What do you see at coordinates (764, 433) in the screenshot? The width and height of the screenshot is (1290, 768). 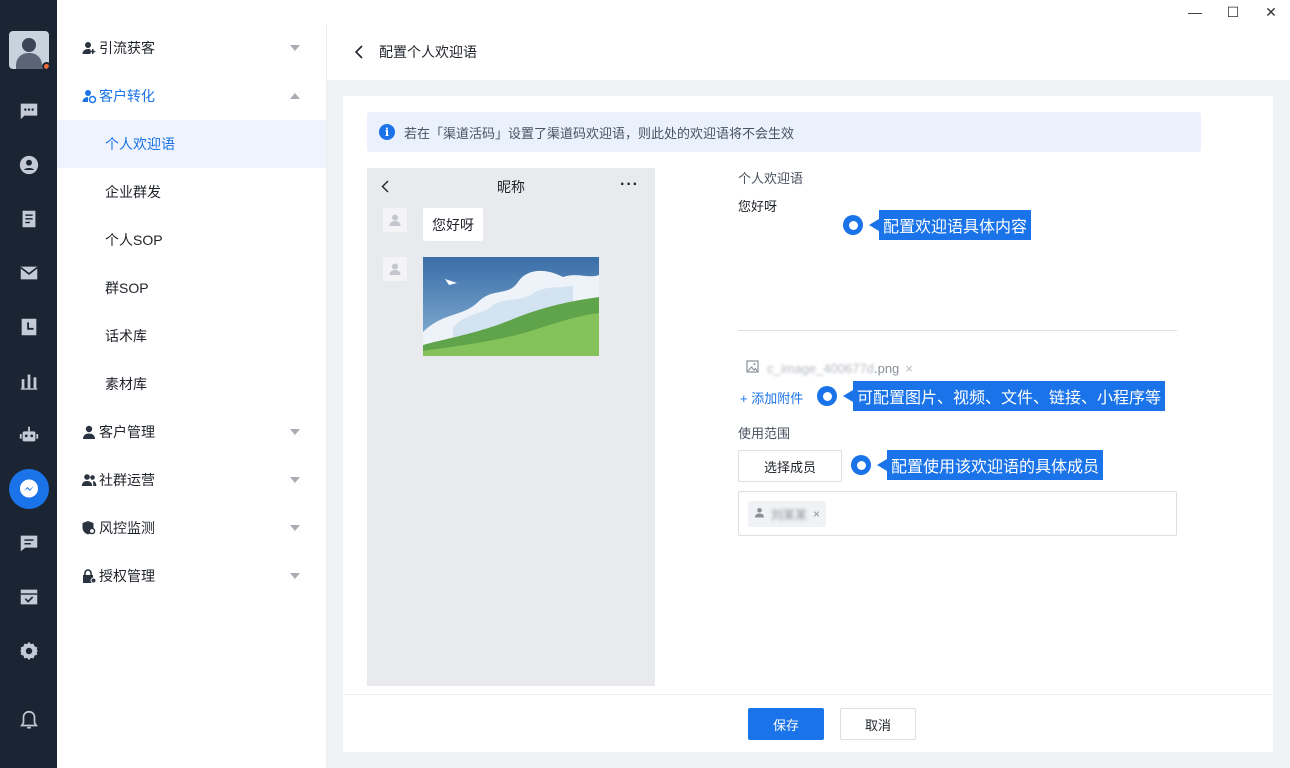 I see `scope-label: 使用范围` at bounding box center [764, 433].